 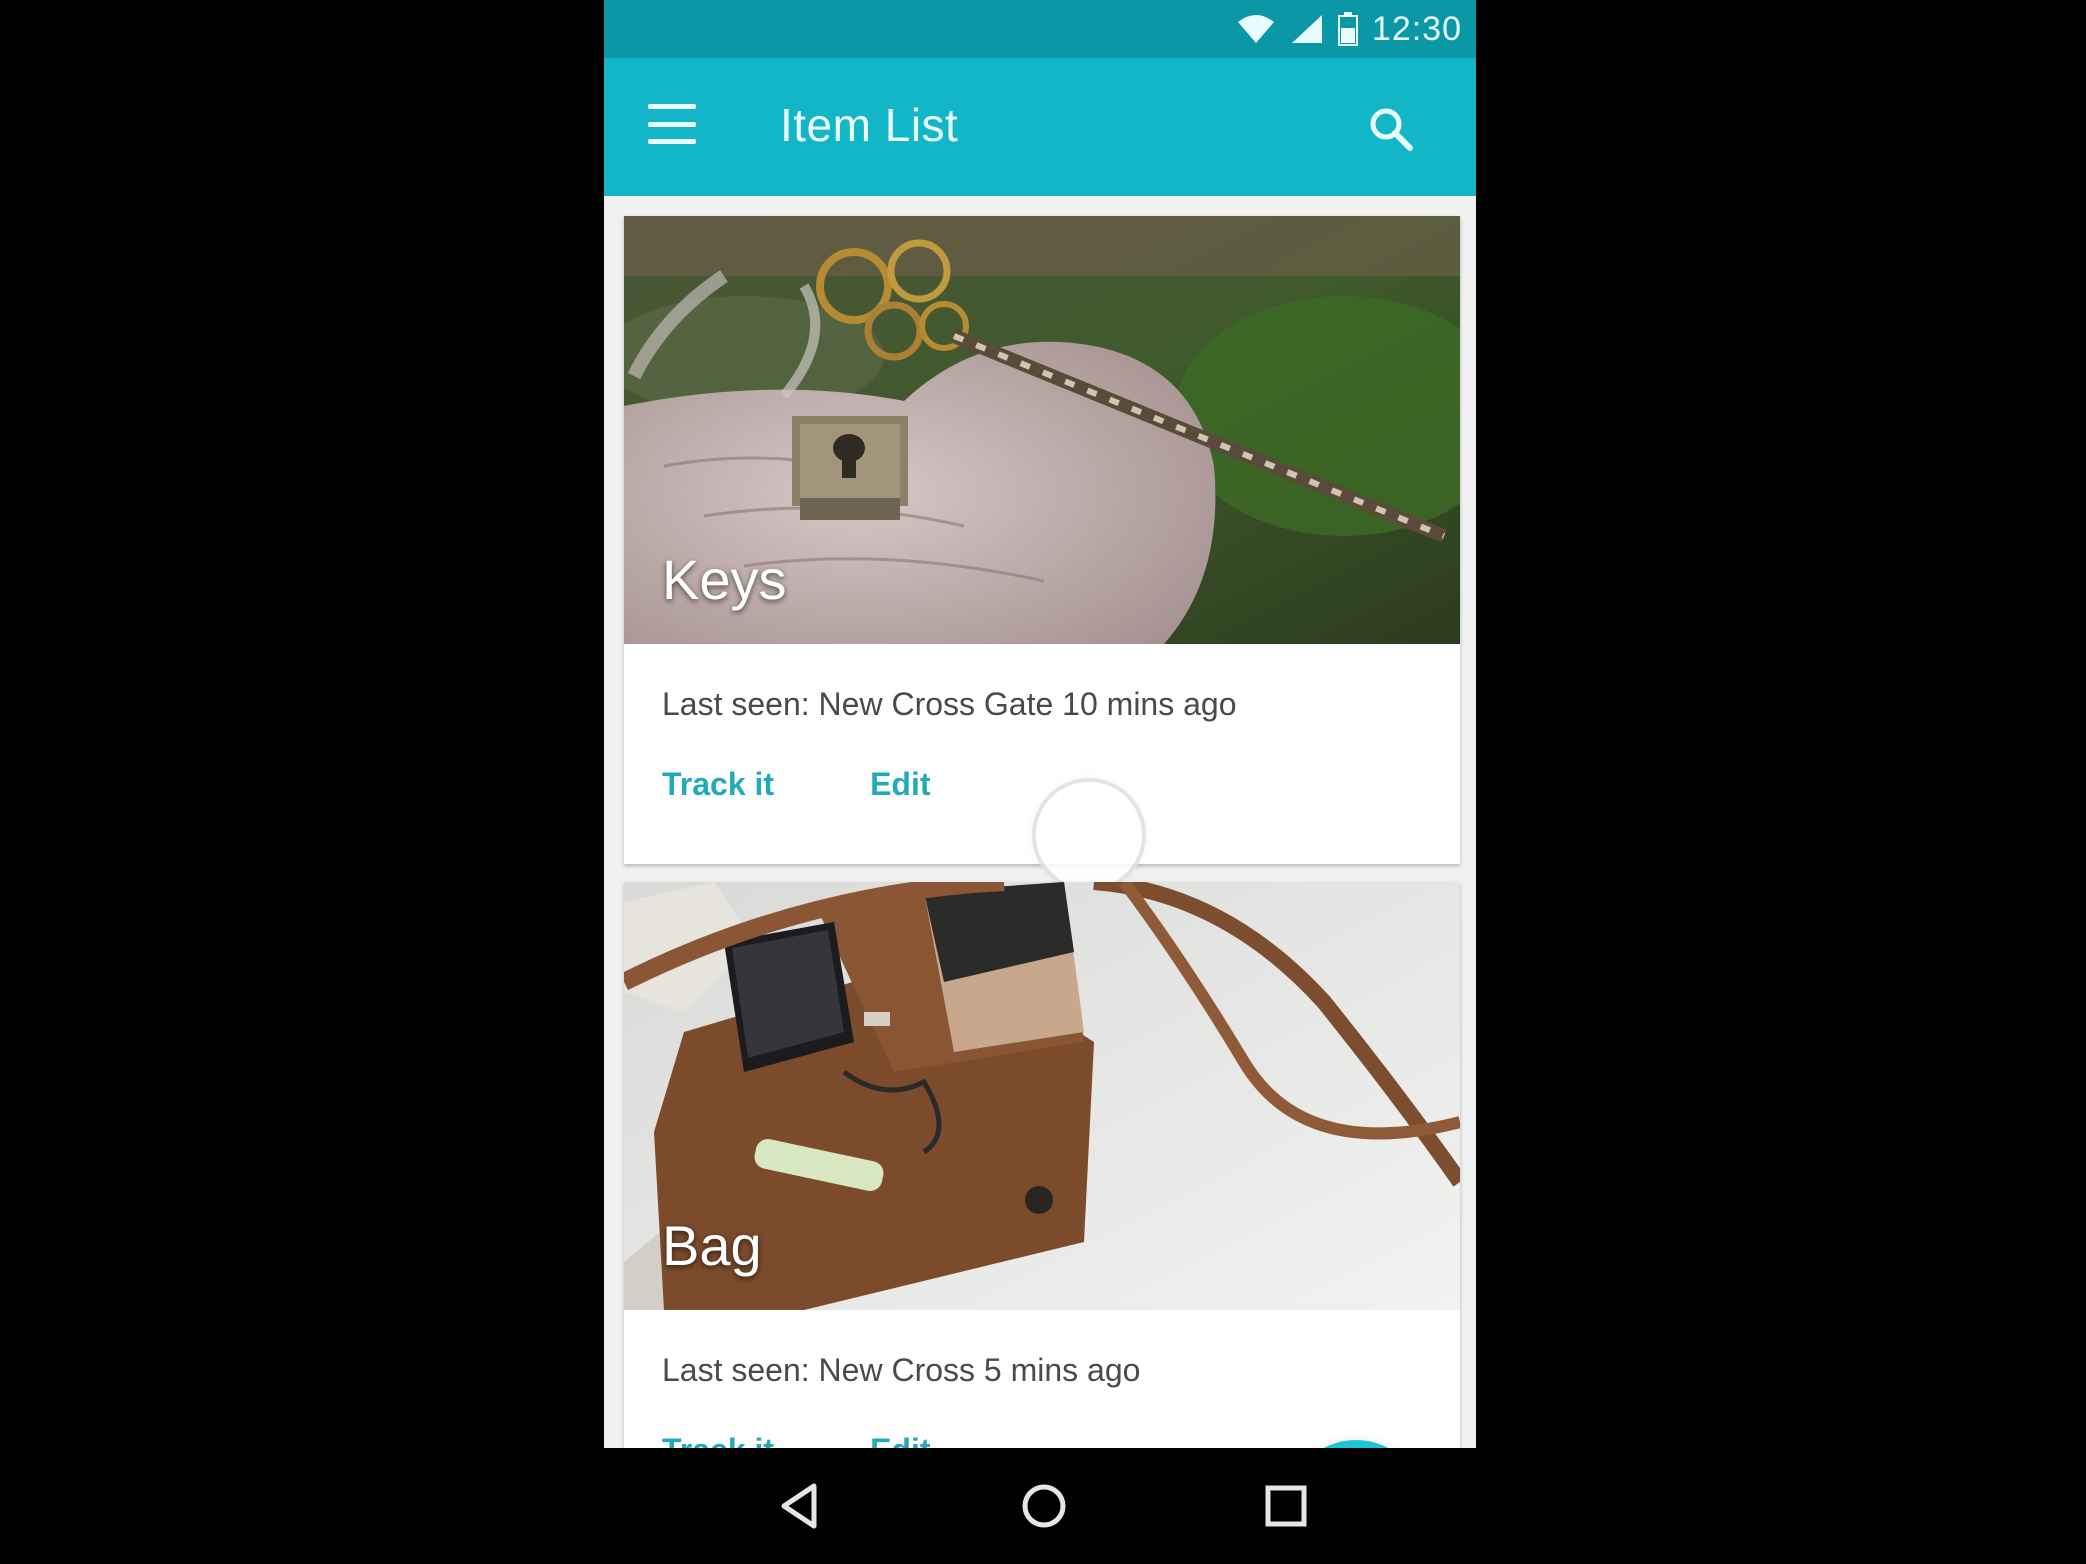 What do you see at coordinates (1089, 835) in the screenshot?
I see `touch-indicator` at bounding box center [1089, 835].